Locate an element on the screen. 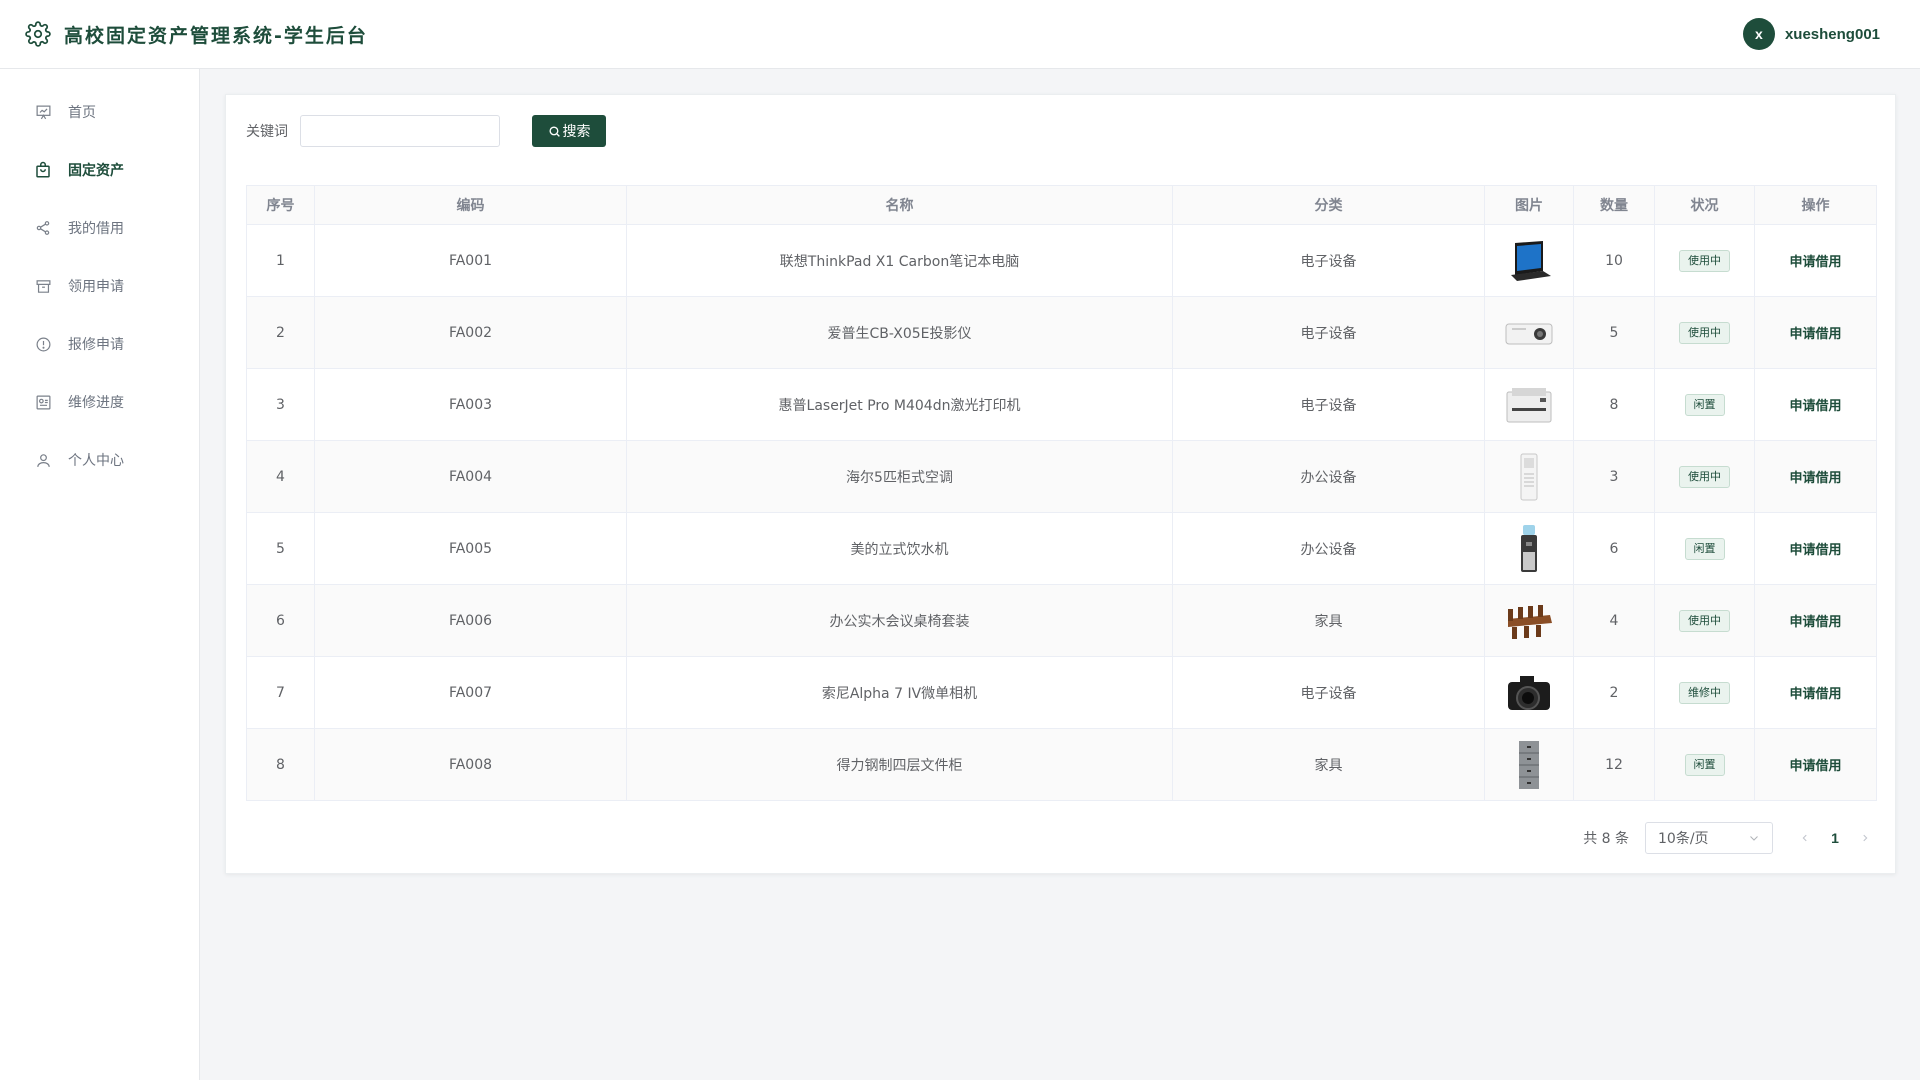  column-header-index: 序号 is located at coordinates (280, 205).